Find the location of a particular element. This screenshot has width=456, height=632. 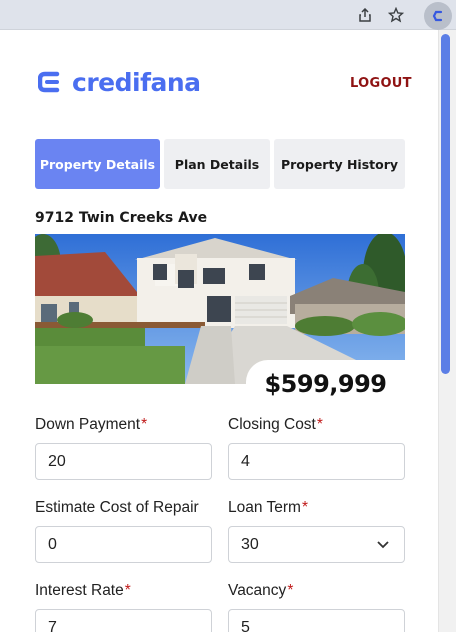

interest-rate-label: Interest Rate* is located at coordinates (83, 591).